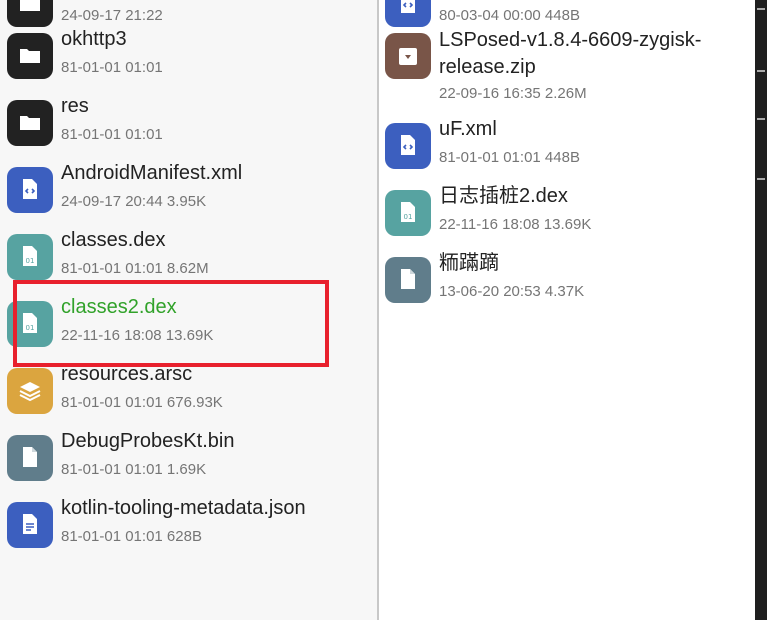 The image size is (767, 620). Describe the element at coordinates (188, 192) in the screenshot. I see `file-row: AndroidManifest.xml 24-09-17 20:44 3.95K` at that location.